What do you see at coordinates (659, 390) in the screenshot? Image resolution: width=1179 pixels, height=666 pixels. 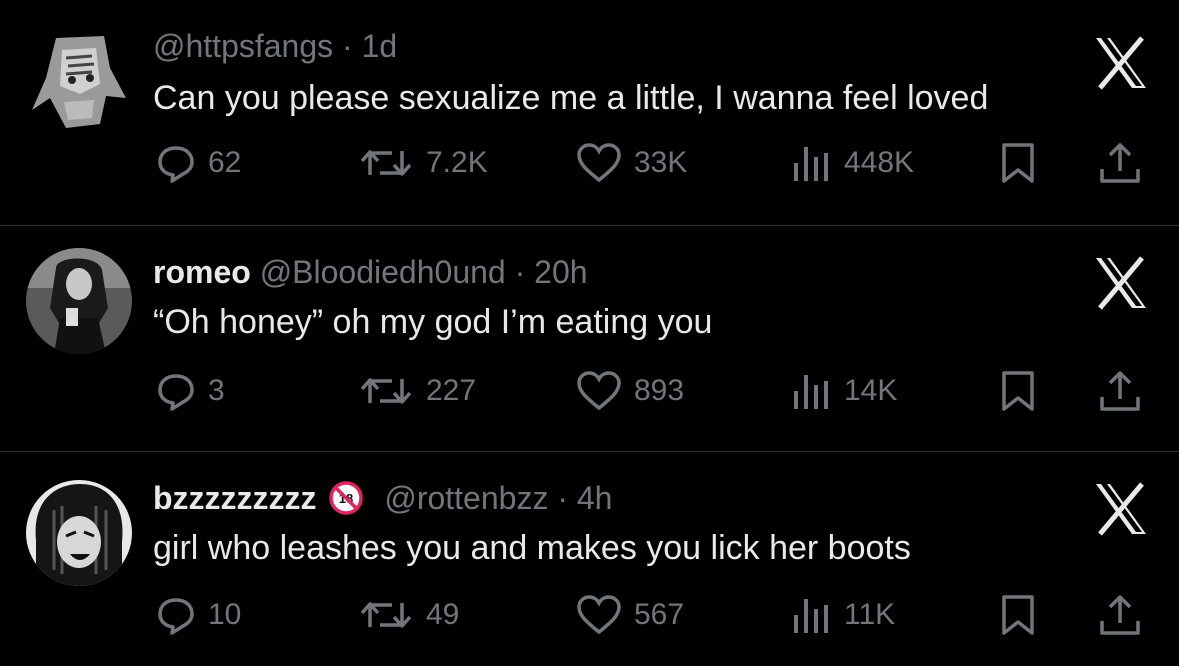 I see `like-count: 893` at bounding box center [659, 390].